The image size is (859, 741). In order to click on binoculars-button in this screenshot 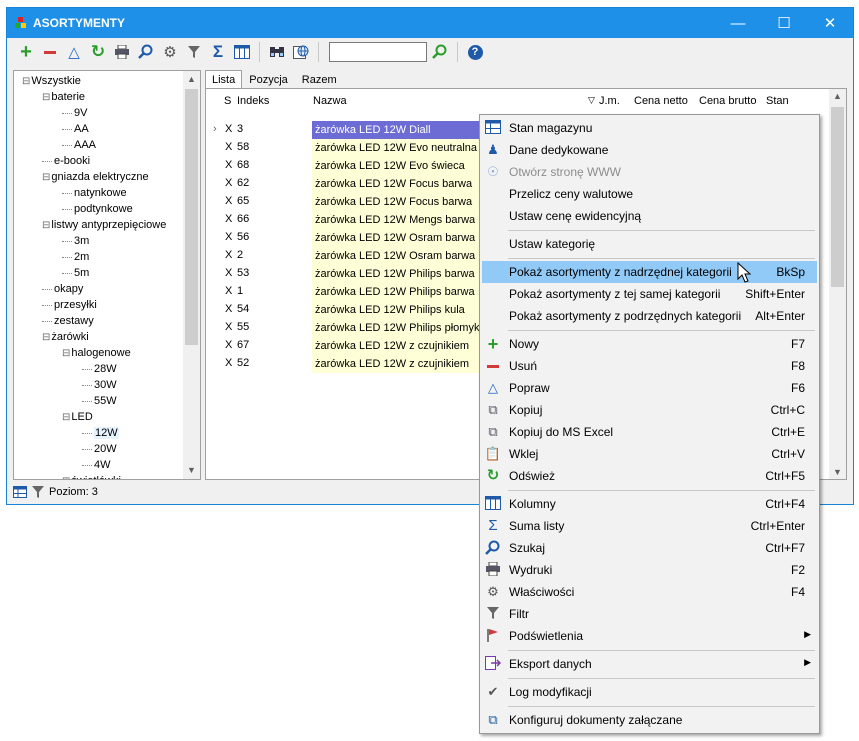, I will do `click(277, 52)`.